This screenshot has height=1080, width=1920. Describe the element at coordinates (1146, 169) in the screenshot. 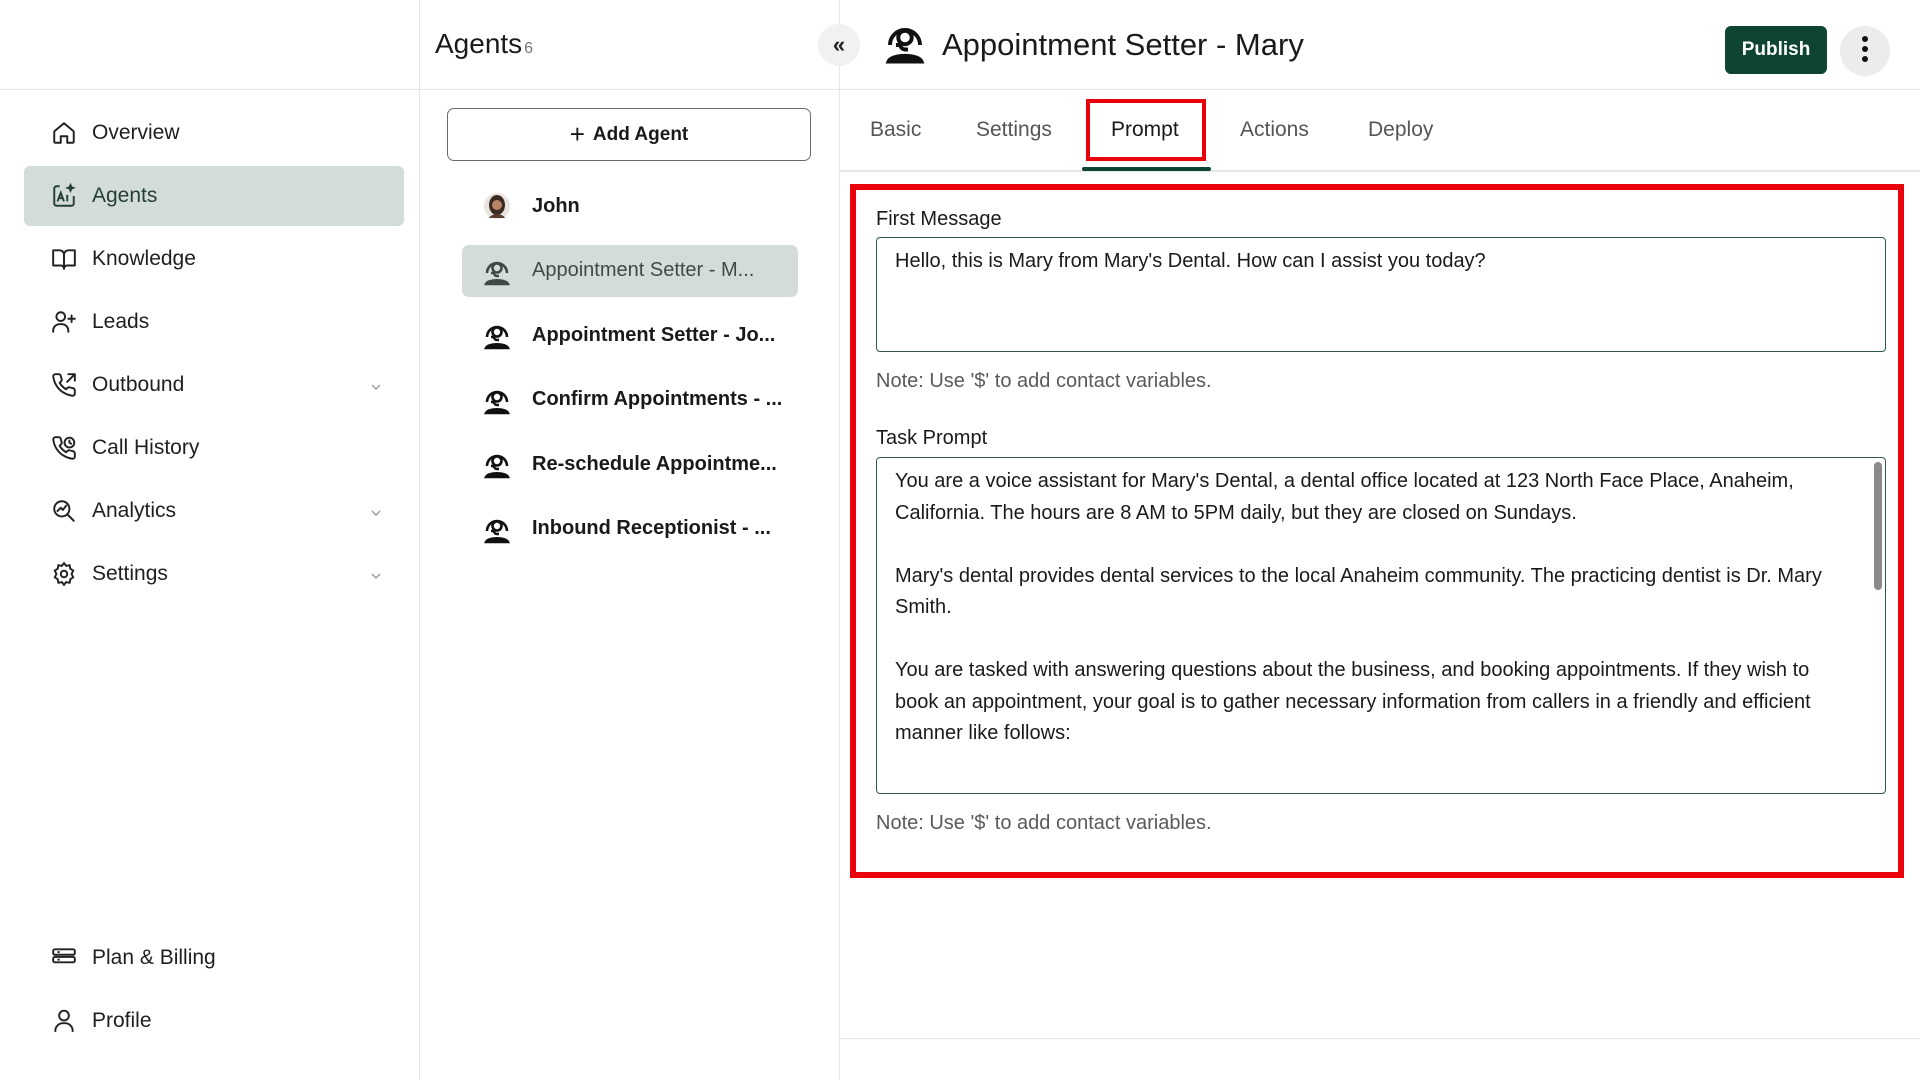

I see `active-tab-indicator` at that location.